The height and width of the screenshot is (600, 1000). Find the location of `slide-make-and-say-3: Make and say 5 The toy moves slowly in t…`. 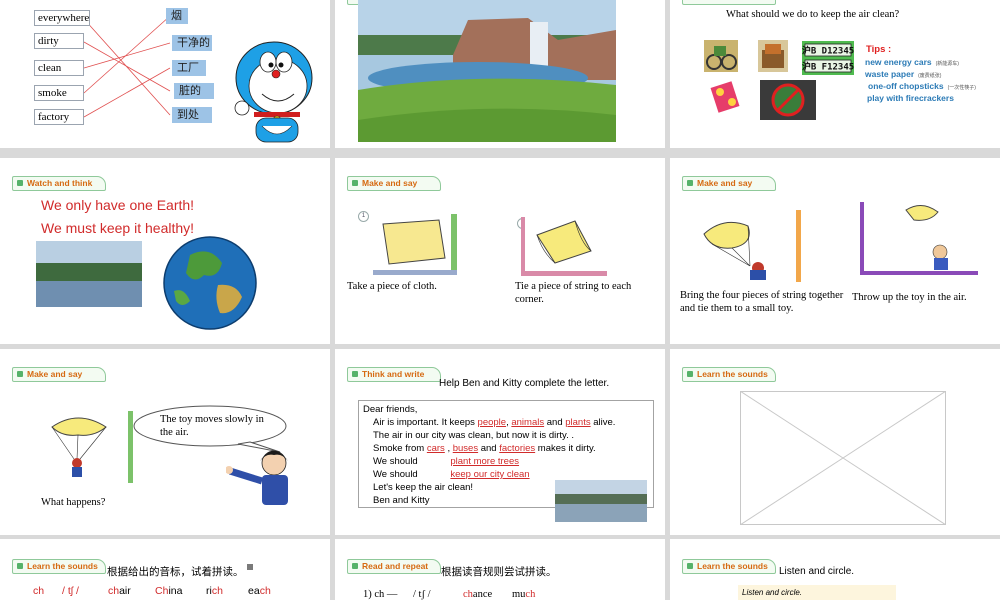

slide-make-and-say-3: Make and say 5 The toy moves slowly in t… is located at coordinates (165, 442).